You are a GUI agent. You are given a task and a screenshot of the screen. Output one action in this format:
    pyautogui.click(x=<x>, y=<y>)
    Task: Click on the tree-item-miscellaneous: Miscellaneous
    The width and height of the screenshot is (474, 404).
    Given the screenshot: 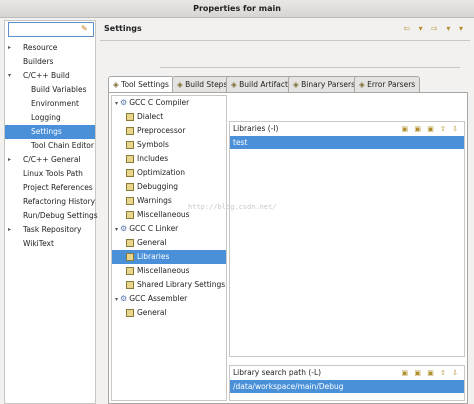 What is the action you would take?
    pyautogui.click(x=169, y=271)
    